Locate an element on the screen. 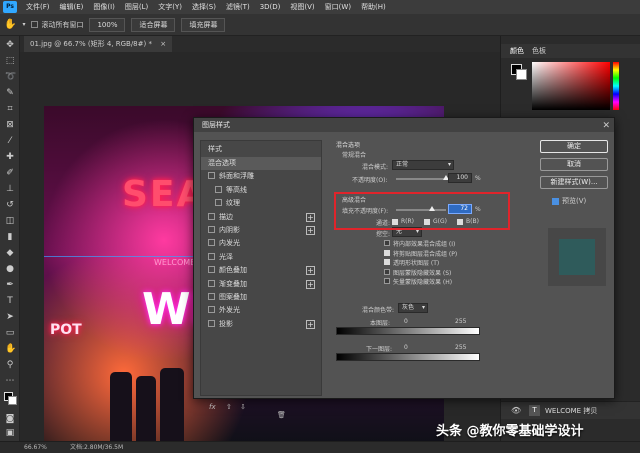 Image resolution: width=640 pixels, height=453 pixels. fx-icon: fx is located at coordinates (212, 407).